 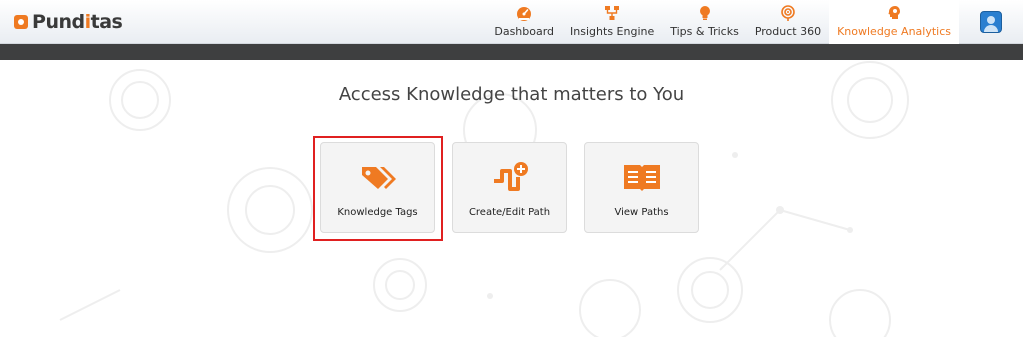 I want to click on path-add-icon, so click(x=510, y=176).